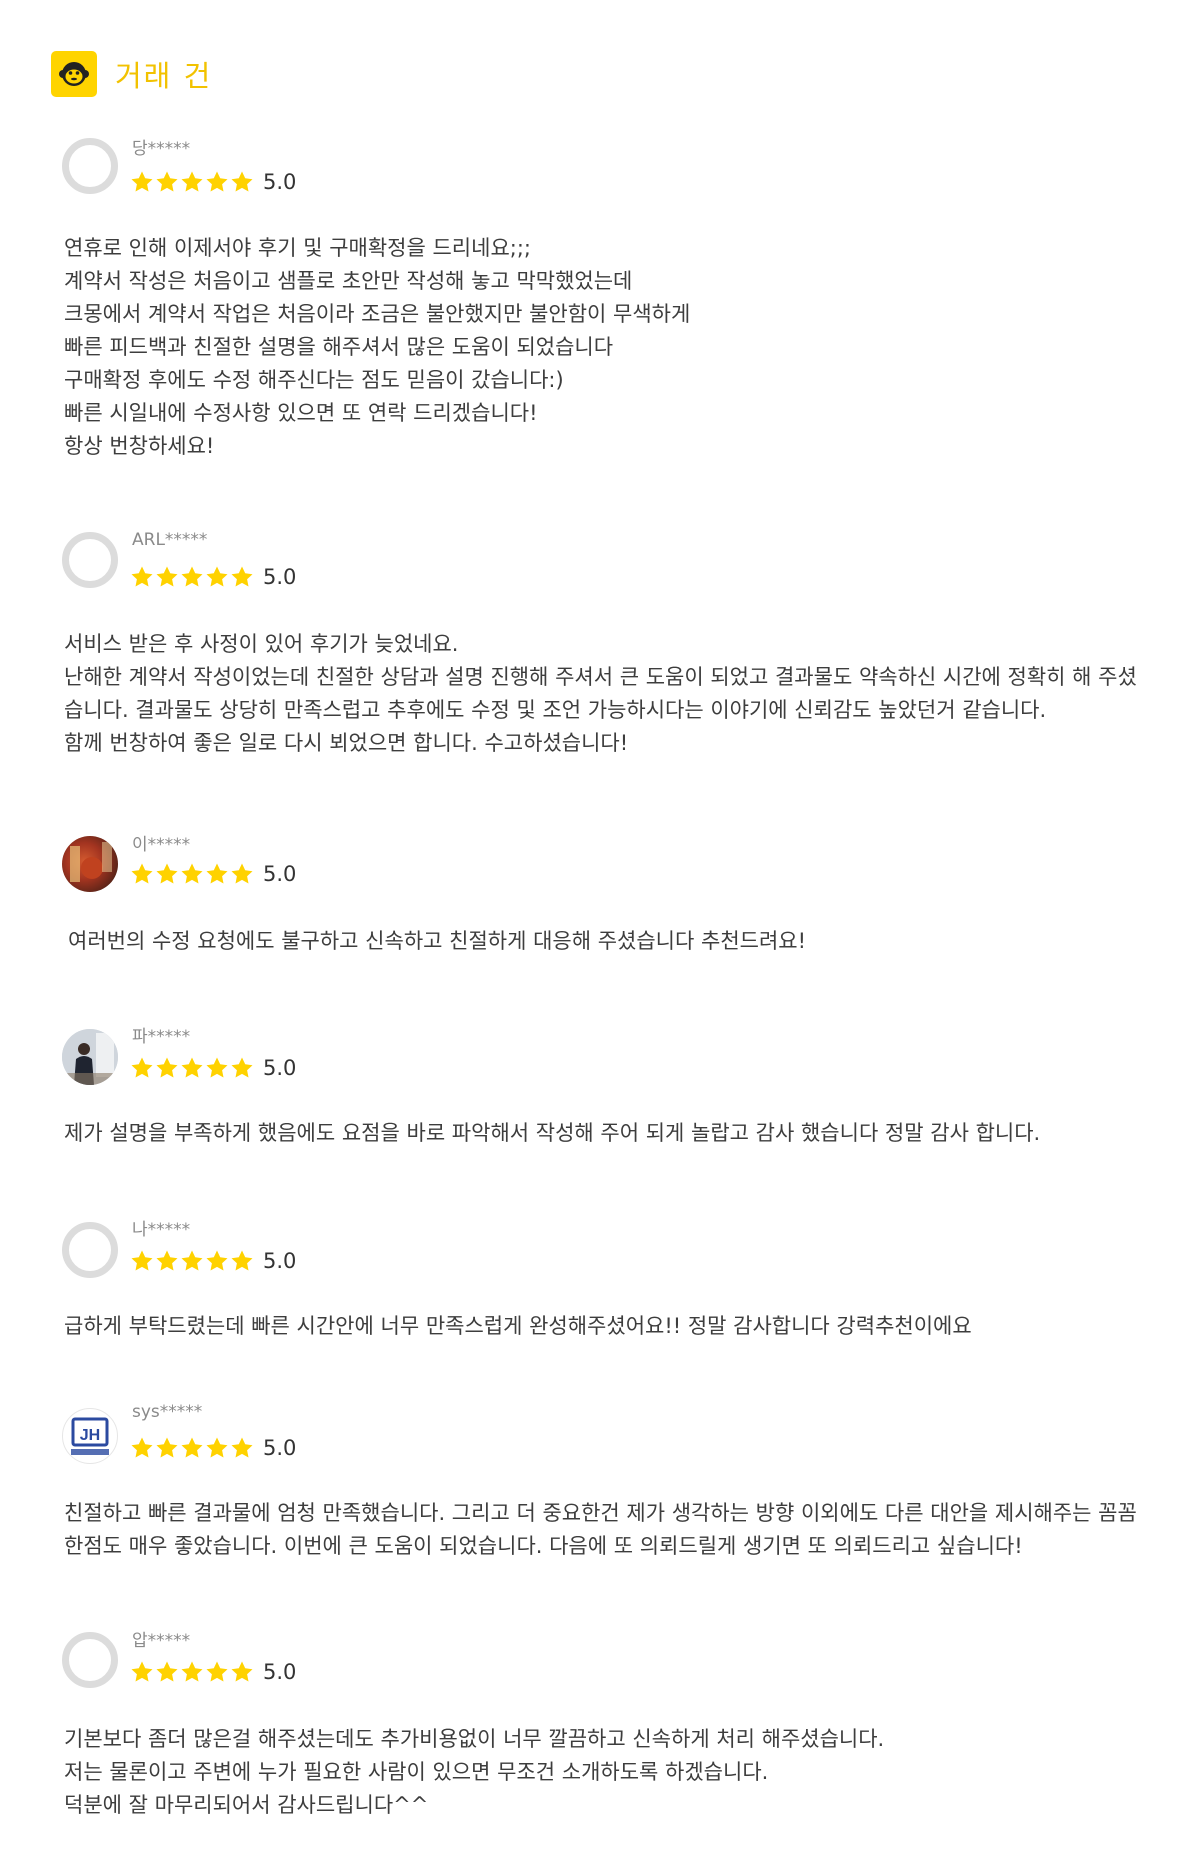 This screenshot has width=1200, height=1855. I want to click on reviewer-name: 당*****, so click(161, 149).